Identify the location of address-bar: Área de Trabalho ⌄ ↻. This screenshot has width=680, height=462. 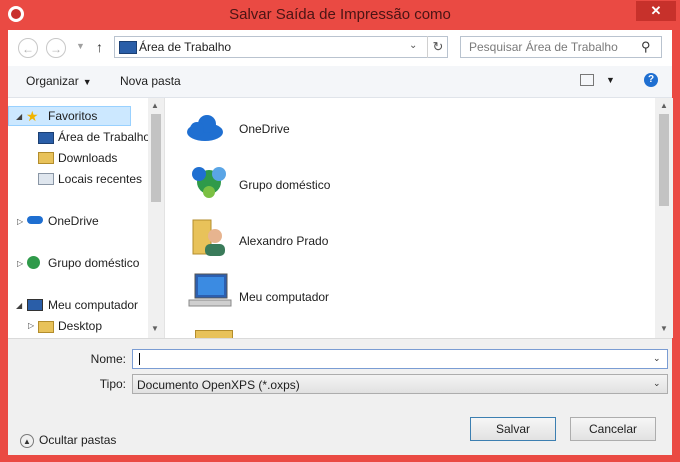
(281, 47).